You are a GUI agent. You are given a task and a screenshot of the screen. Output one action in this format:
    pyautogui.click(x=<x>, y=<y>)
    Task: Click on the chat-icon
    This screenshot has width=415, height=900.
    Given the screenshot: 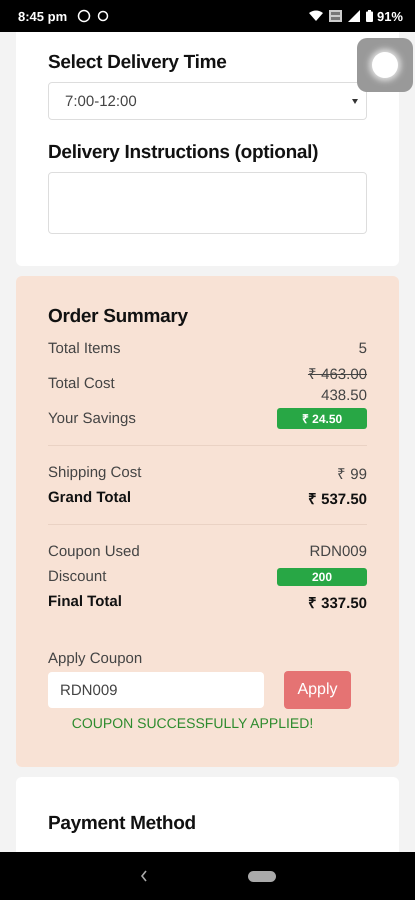 What is the action you would take?
    pyautogui.click(x=84, y=16)
    